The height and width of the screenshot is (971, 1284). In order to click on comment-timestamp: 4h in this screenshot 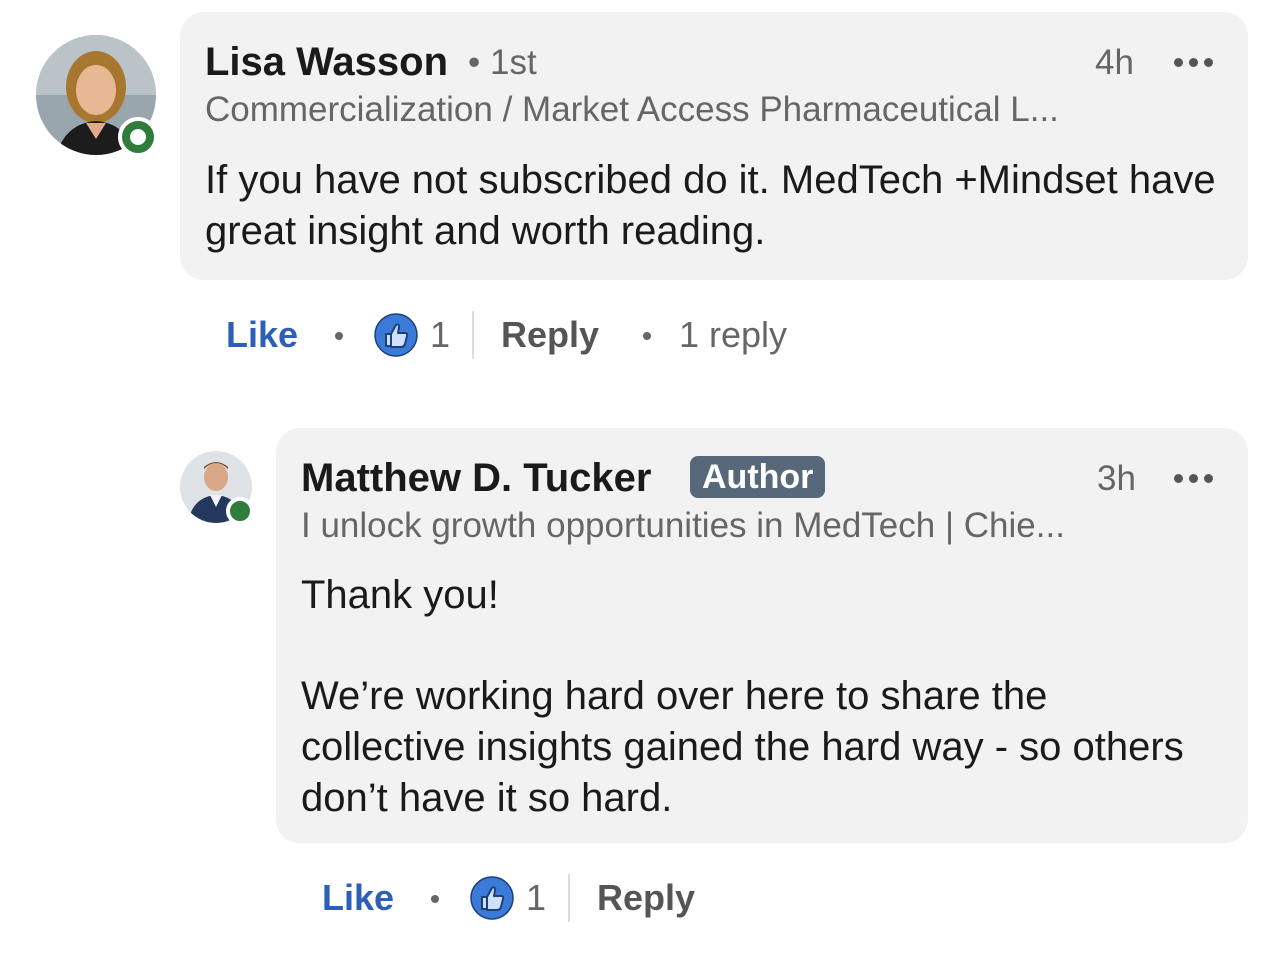, I will do `click(1114, 62)`.